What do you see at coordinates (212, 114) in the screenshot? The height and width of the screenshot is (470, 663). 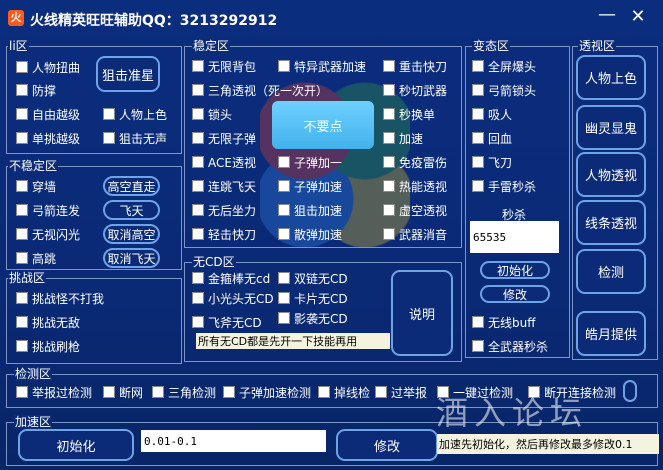 I see `checkbox-stable-c1-2: 锁头` at bounding box center [212, 114].